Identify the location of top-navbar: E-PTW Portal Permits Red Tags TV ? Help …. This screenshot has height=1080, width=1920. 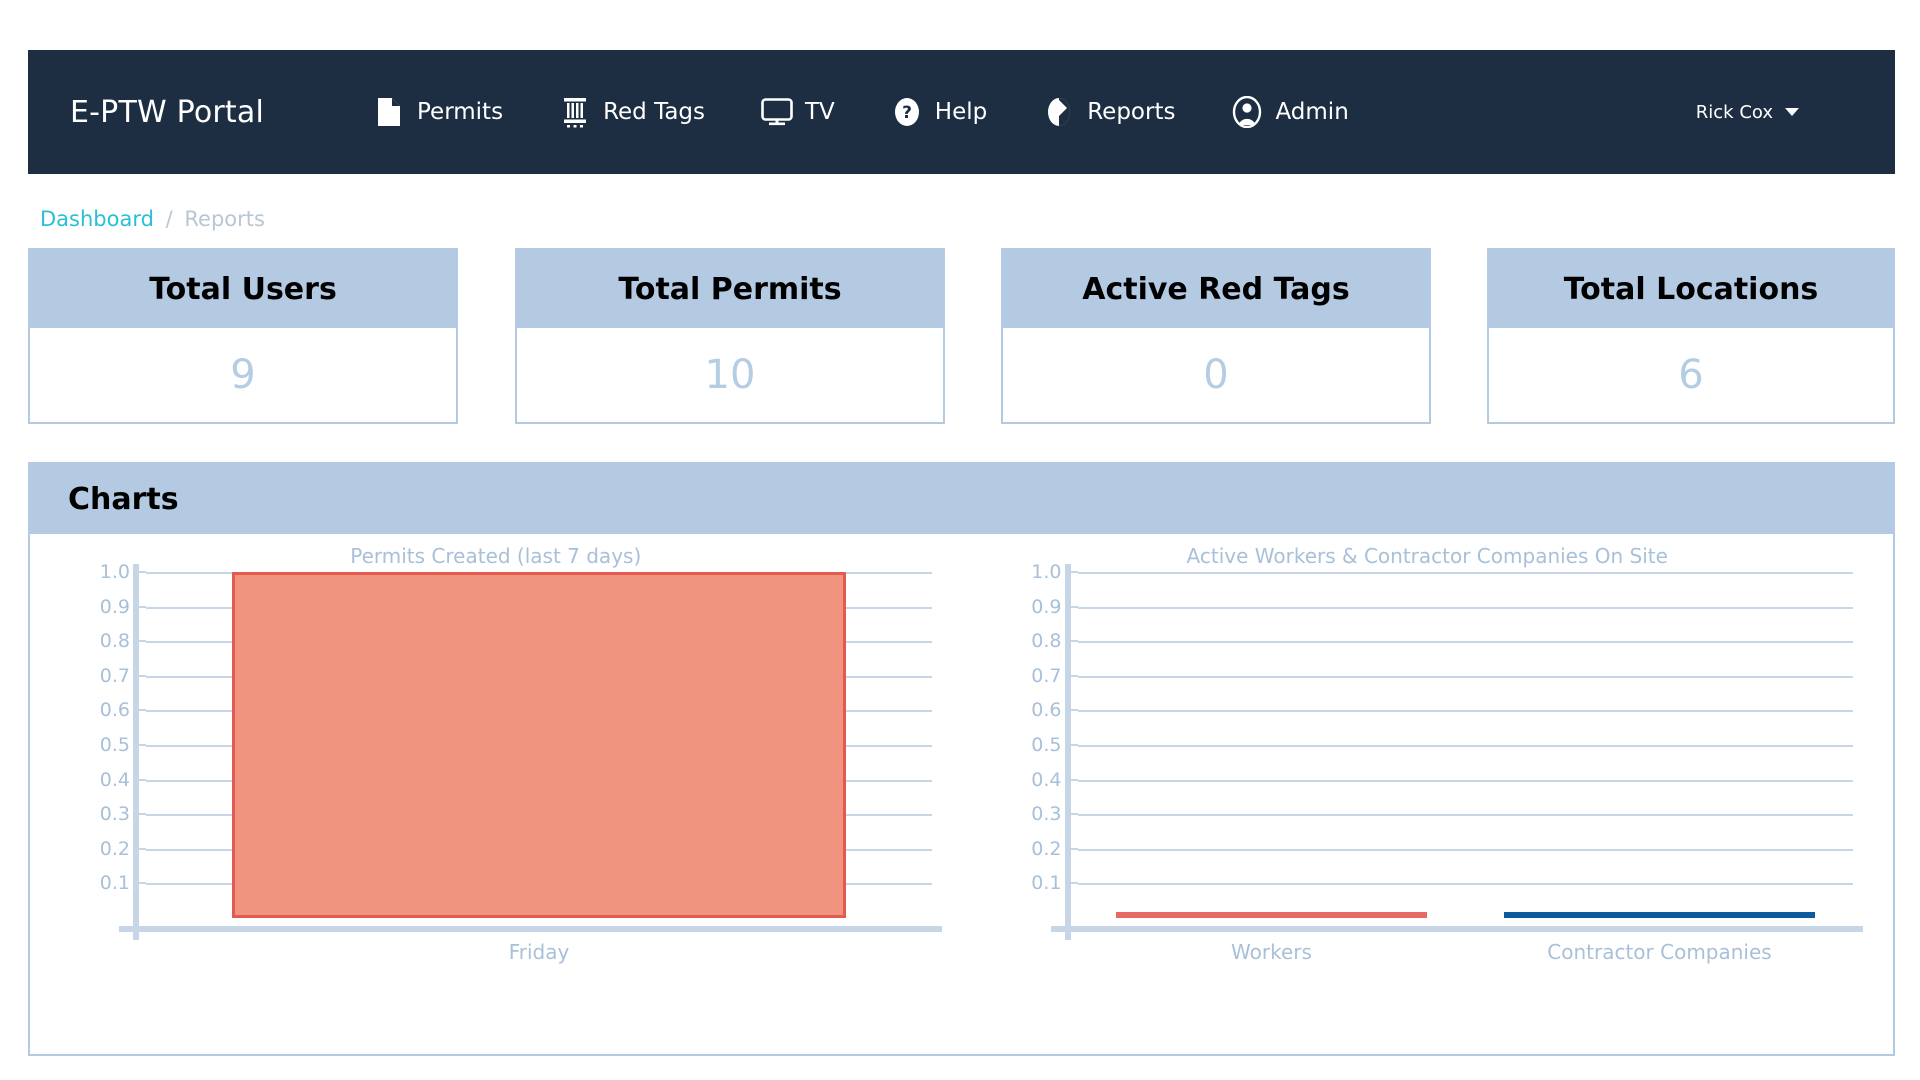
(961, 112).